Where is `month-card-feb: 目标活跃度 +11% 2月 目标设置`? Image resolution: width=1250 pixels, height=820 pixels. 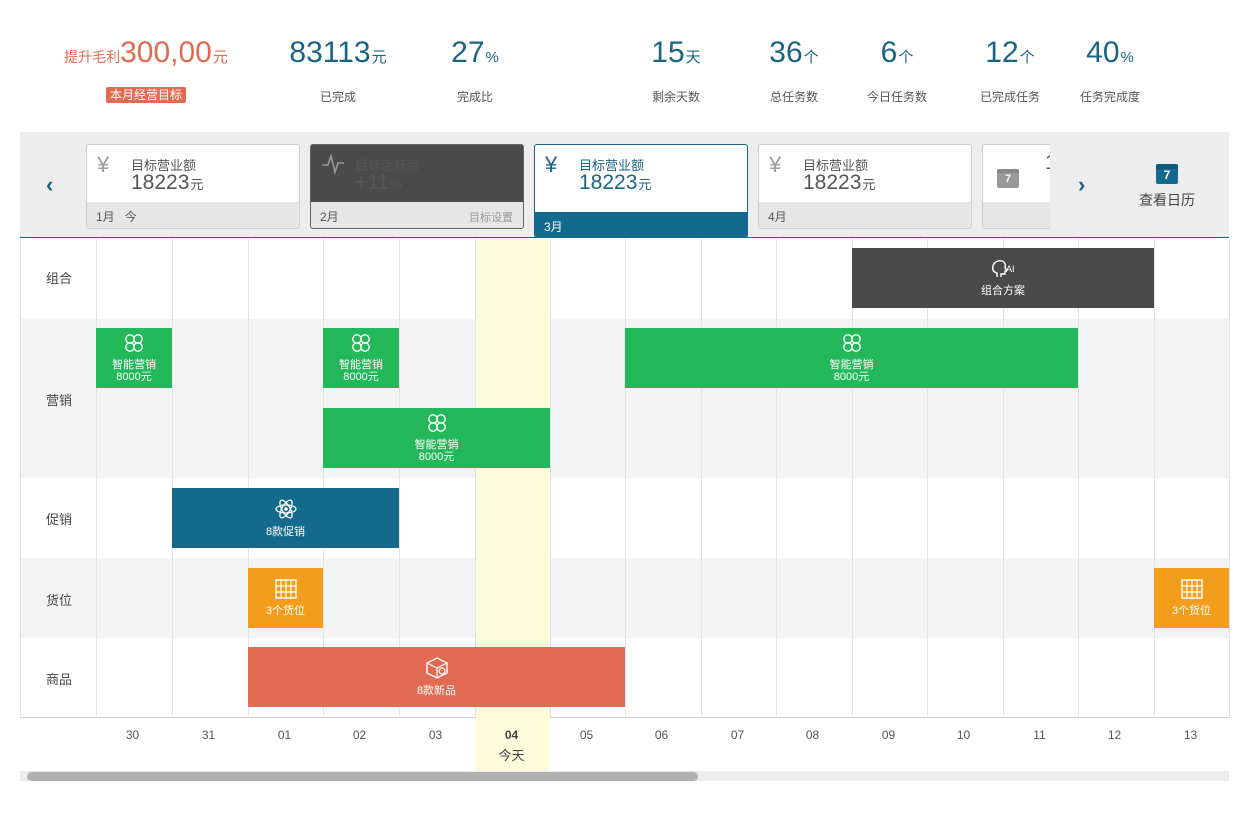
month-card-feb: 目标活跃度 +11% 2月 目标设置 is located at coordinates (417, 186).